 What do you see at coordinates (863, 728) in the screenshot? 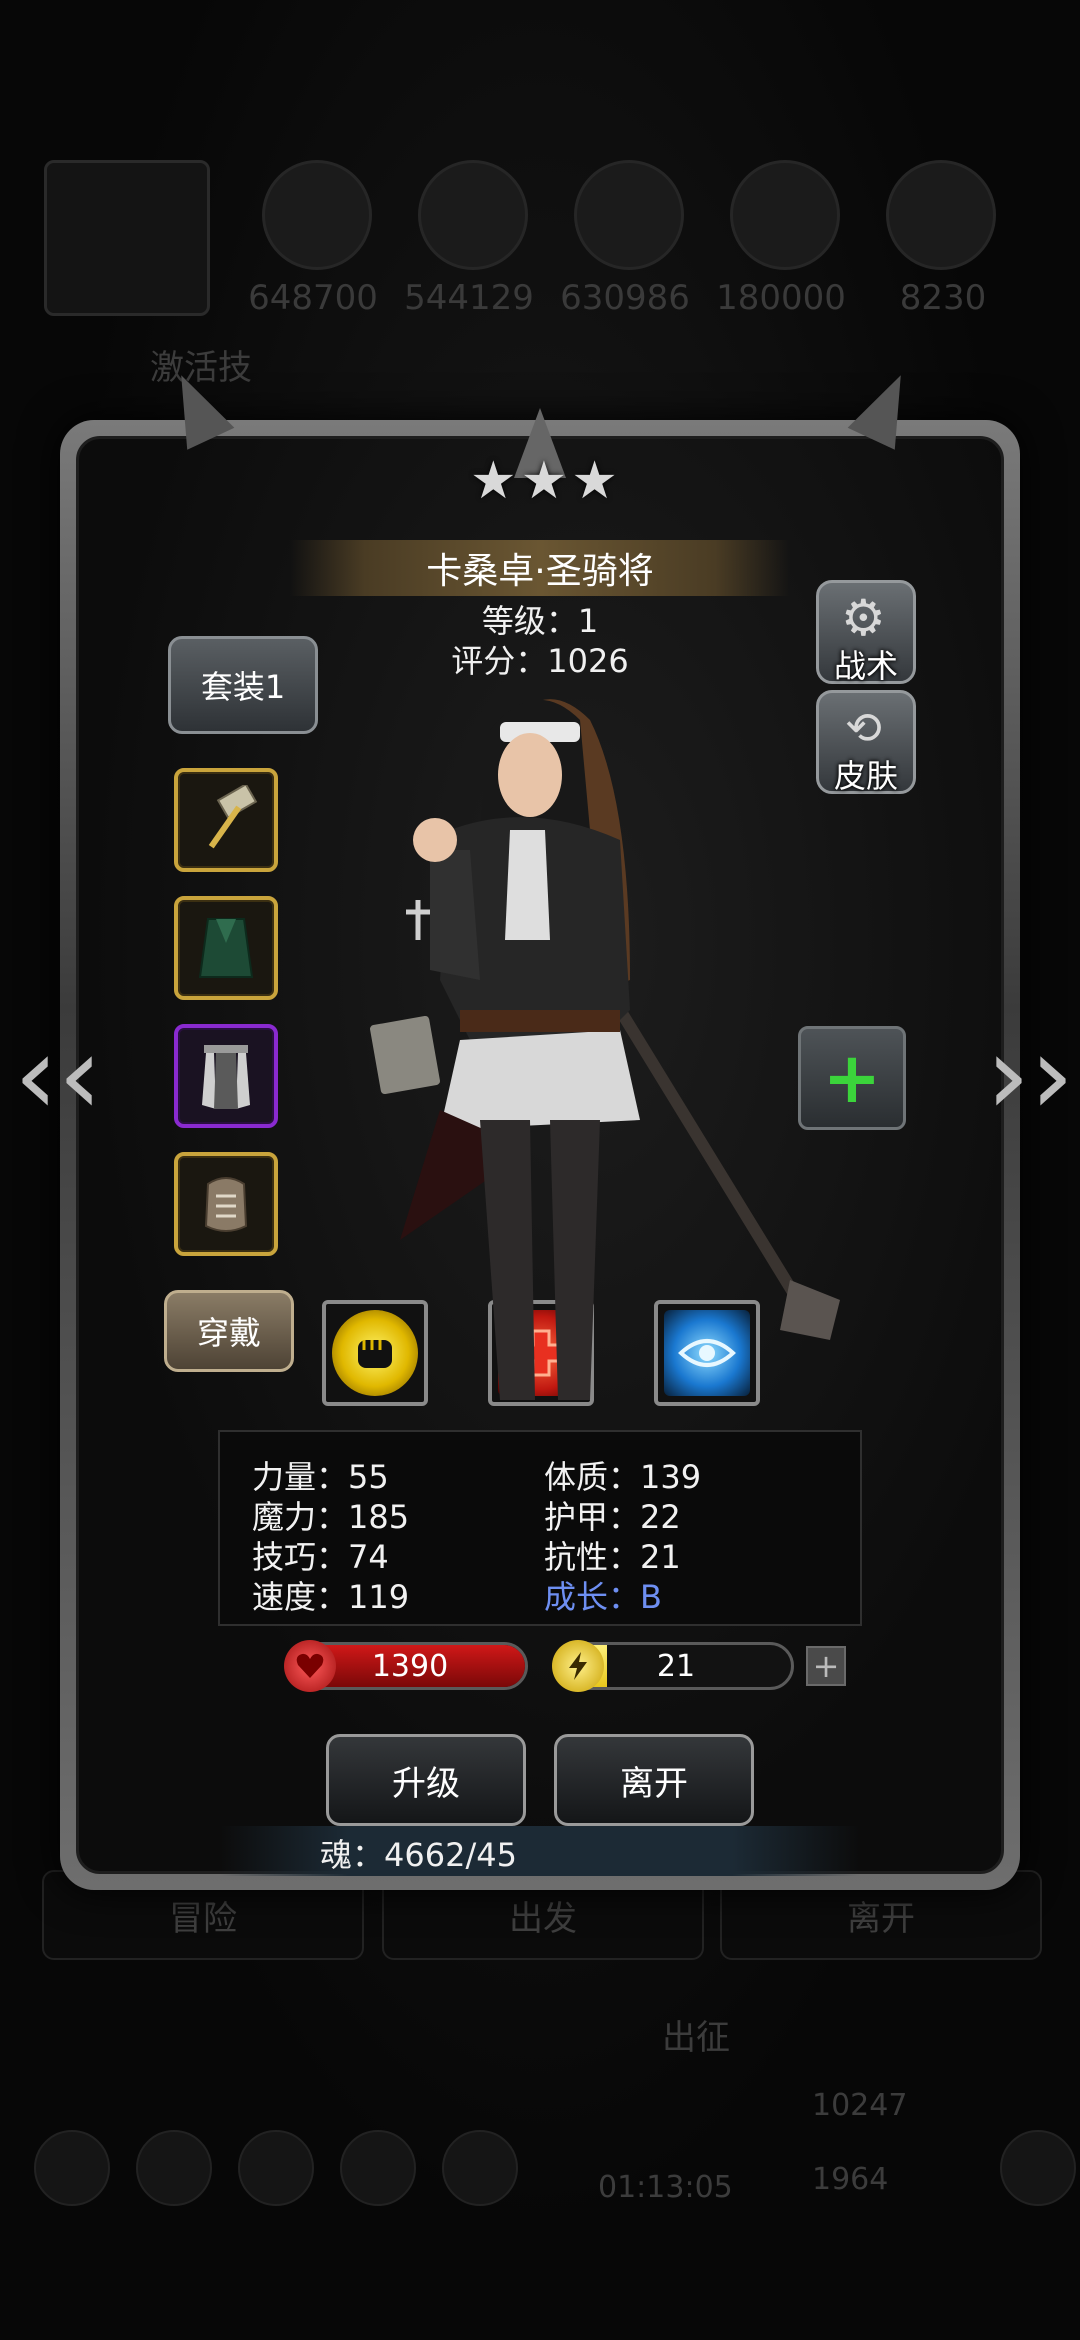
I see `armor-icon: ⟲` at bounding box center [863, 728].